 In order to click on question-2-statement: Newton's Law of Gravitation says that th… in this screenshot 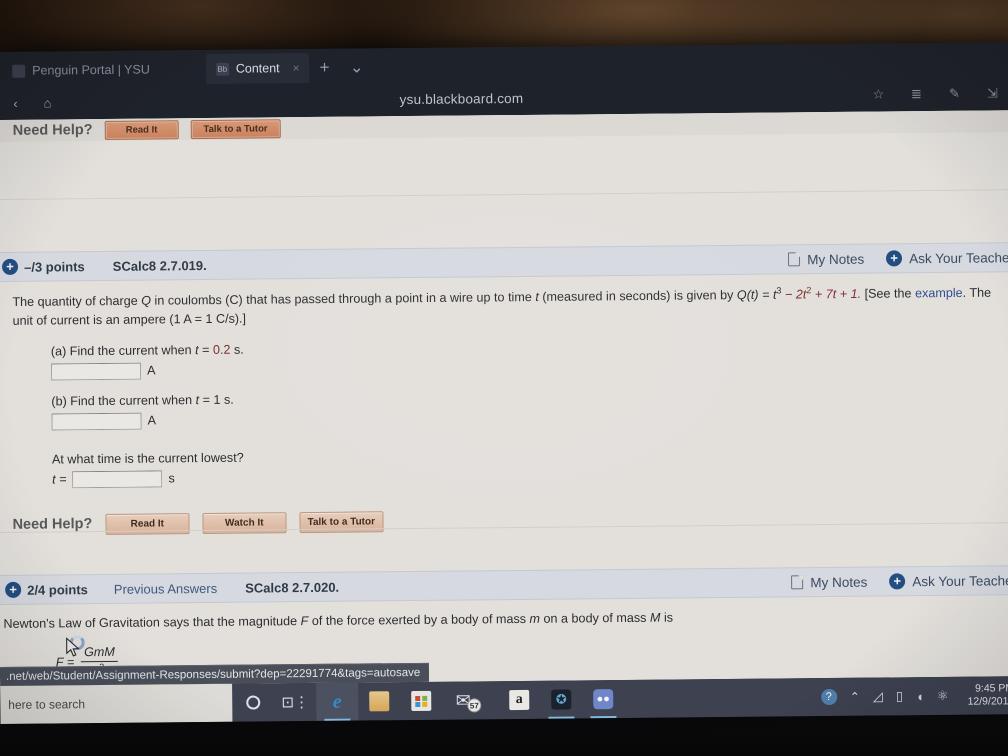, I will do `click(504, 619)`.